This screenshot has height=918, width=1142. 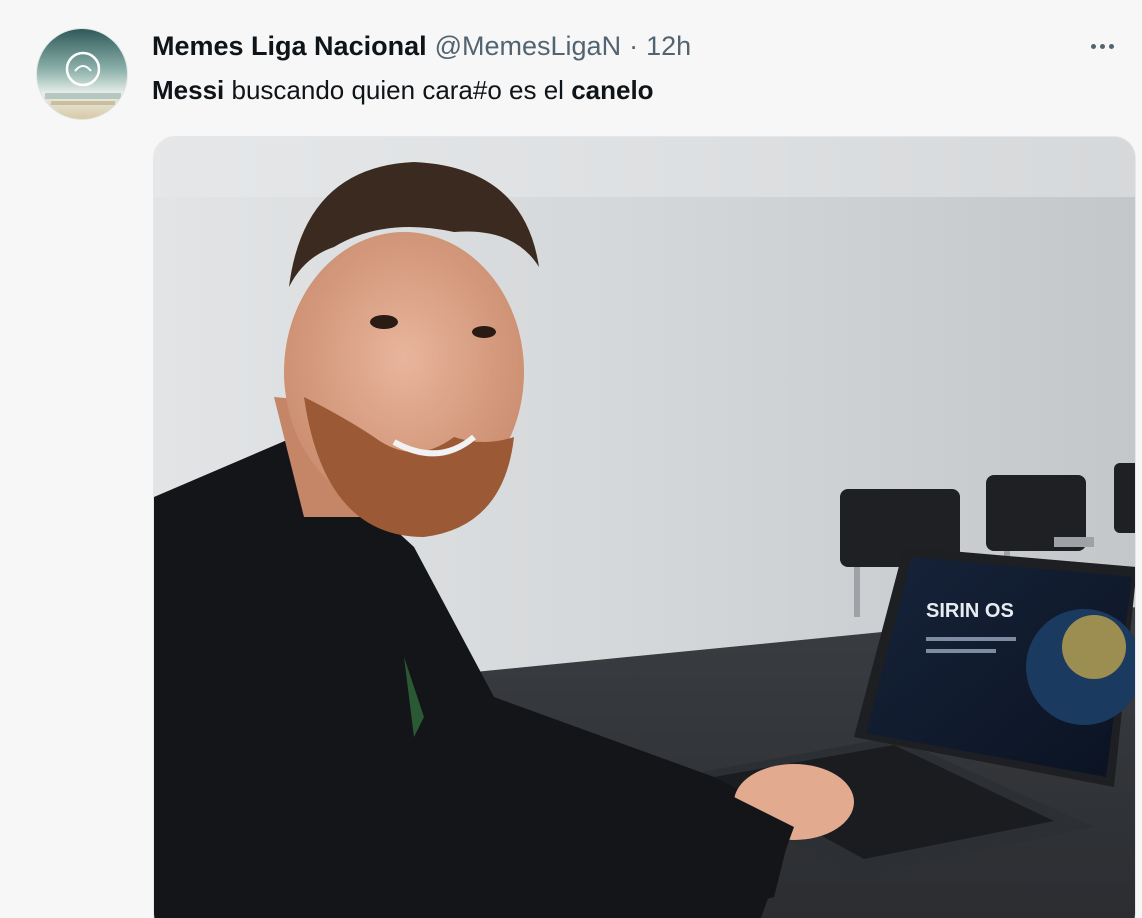 I want to click on avatar, so click(x=82, y=74).